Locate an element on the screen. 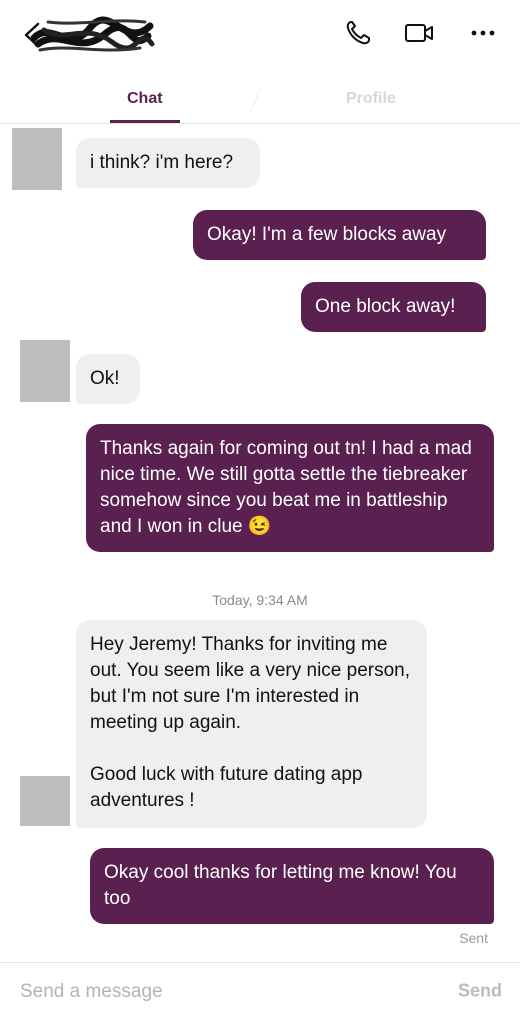 This screenshot has width=520, height=1020. message-outgoing: One block away! is located at coordinates (393, 307).